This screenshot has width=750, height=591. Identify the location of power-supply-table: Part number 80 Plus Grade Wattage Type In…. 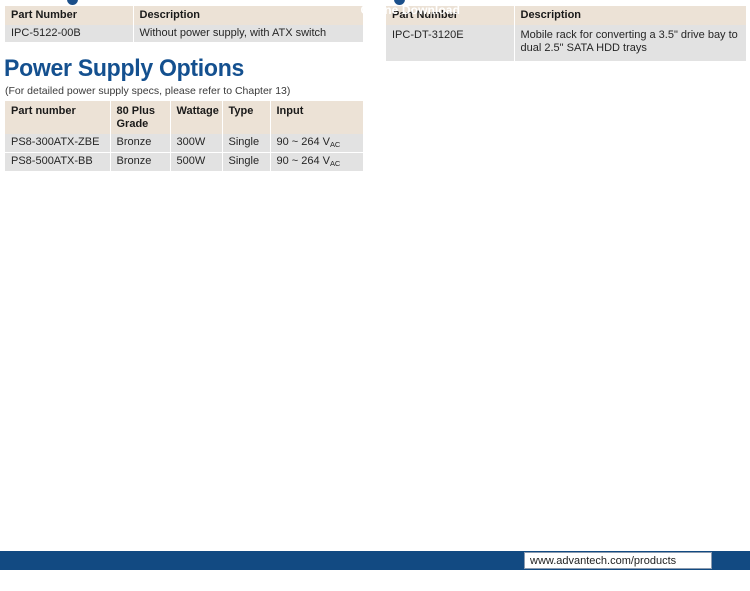
(184, 136).